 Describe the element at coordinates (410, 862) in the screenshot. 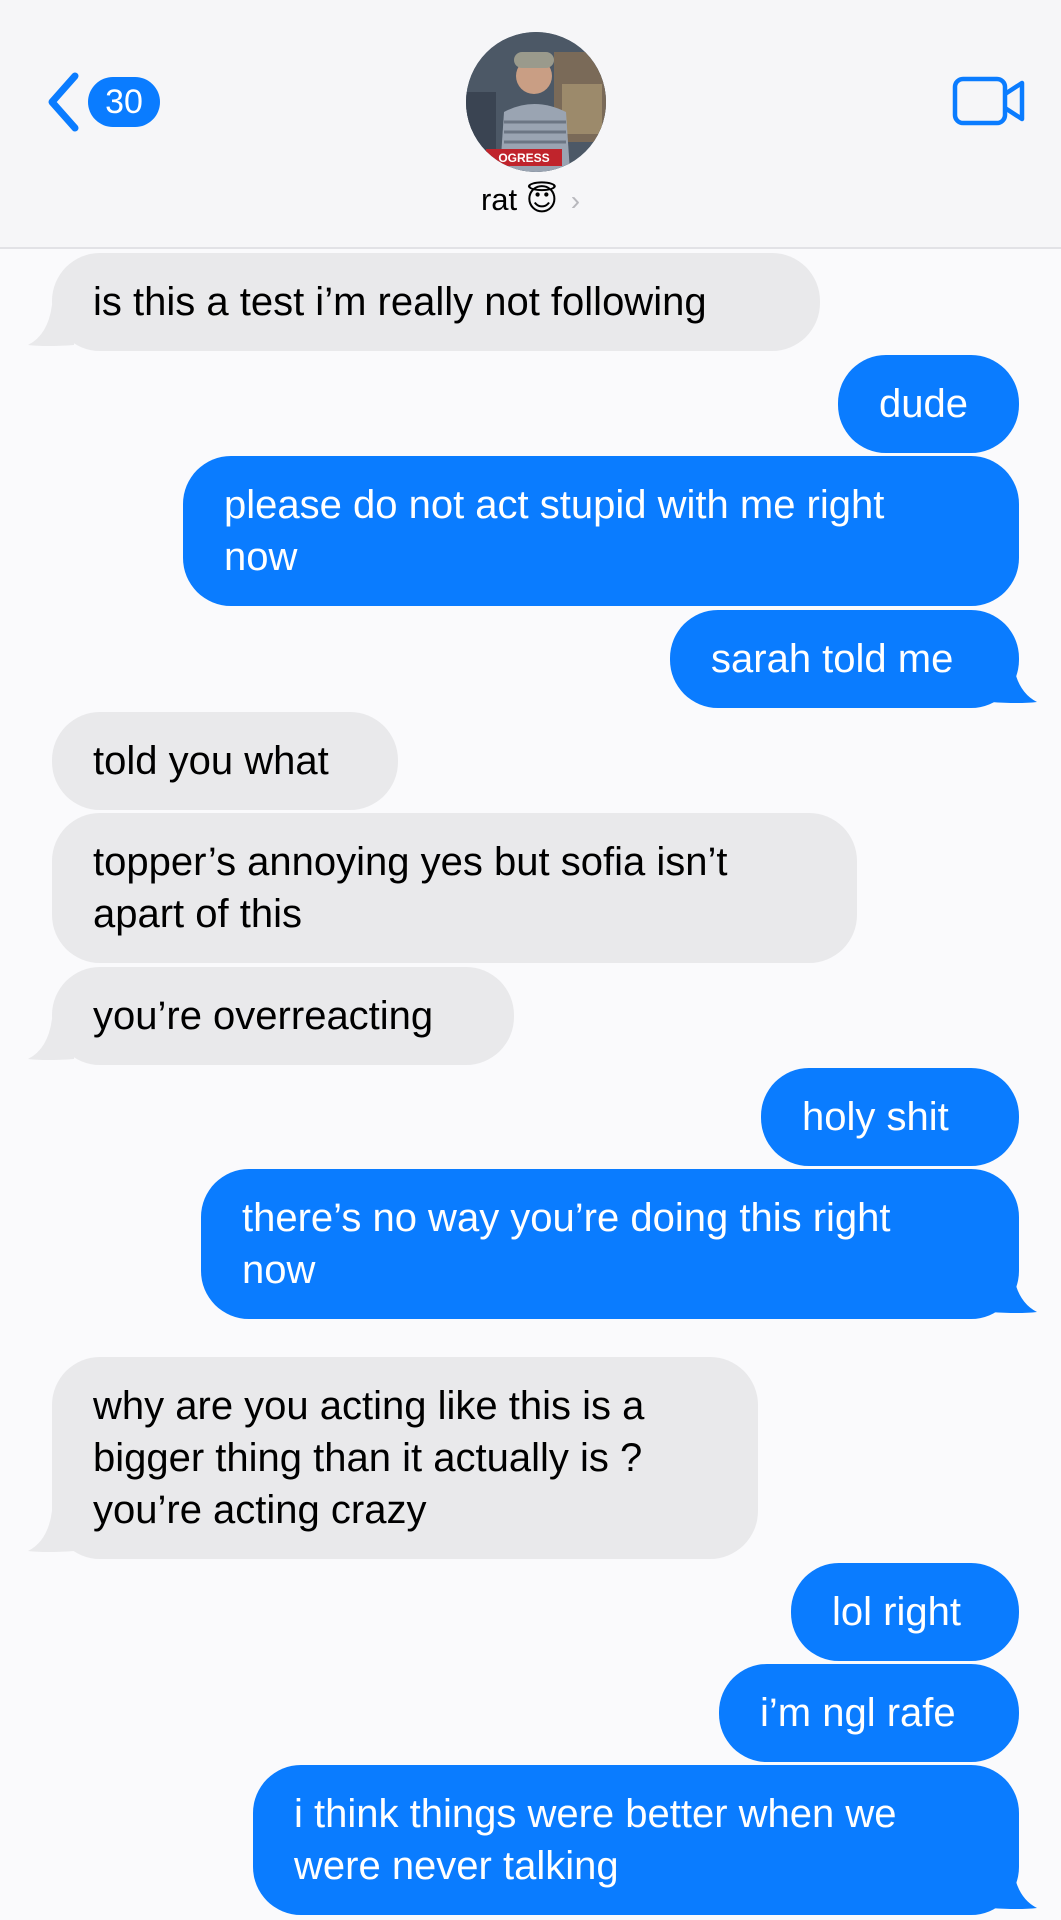

I see `message-text: topper’s annoying yes but sofia isn’t` at that location.